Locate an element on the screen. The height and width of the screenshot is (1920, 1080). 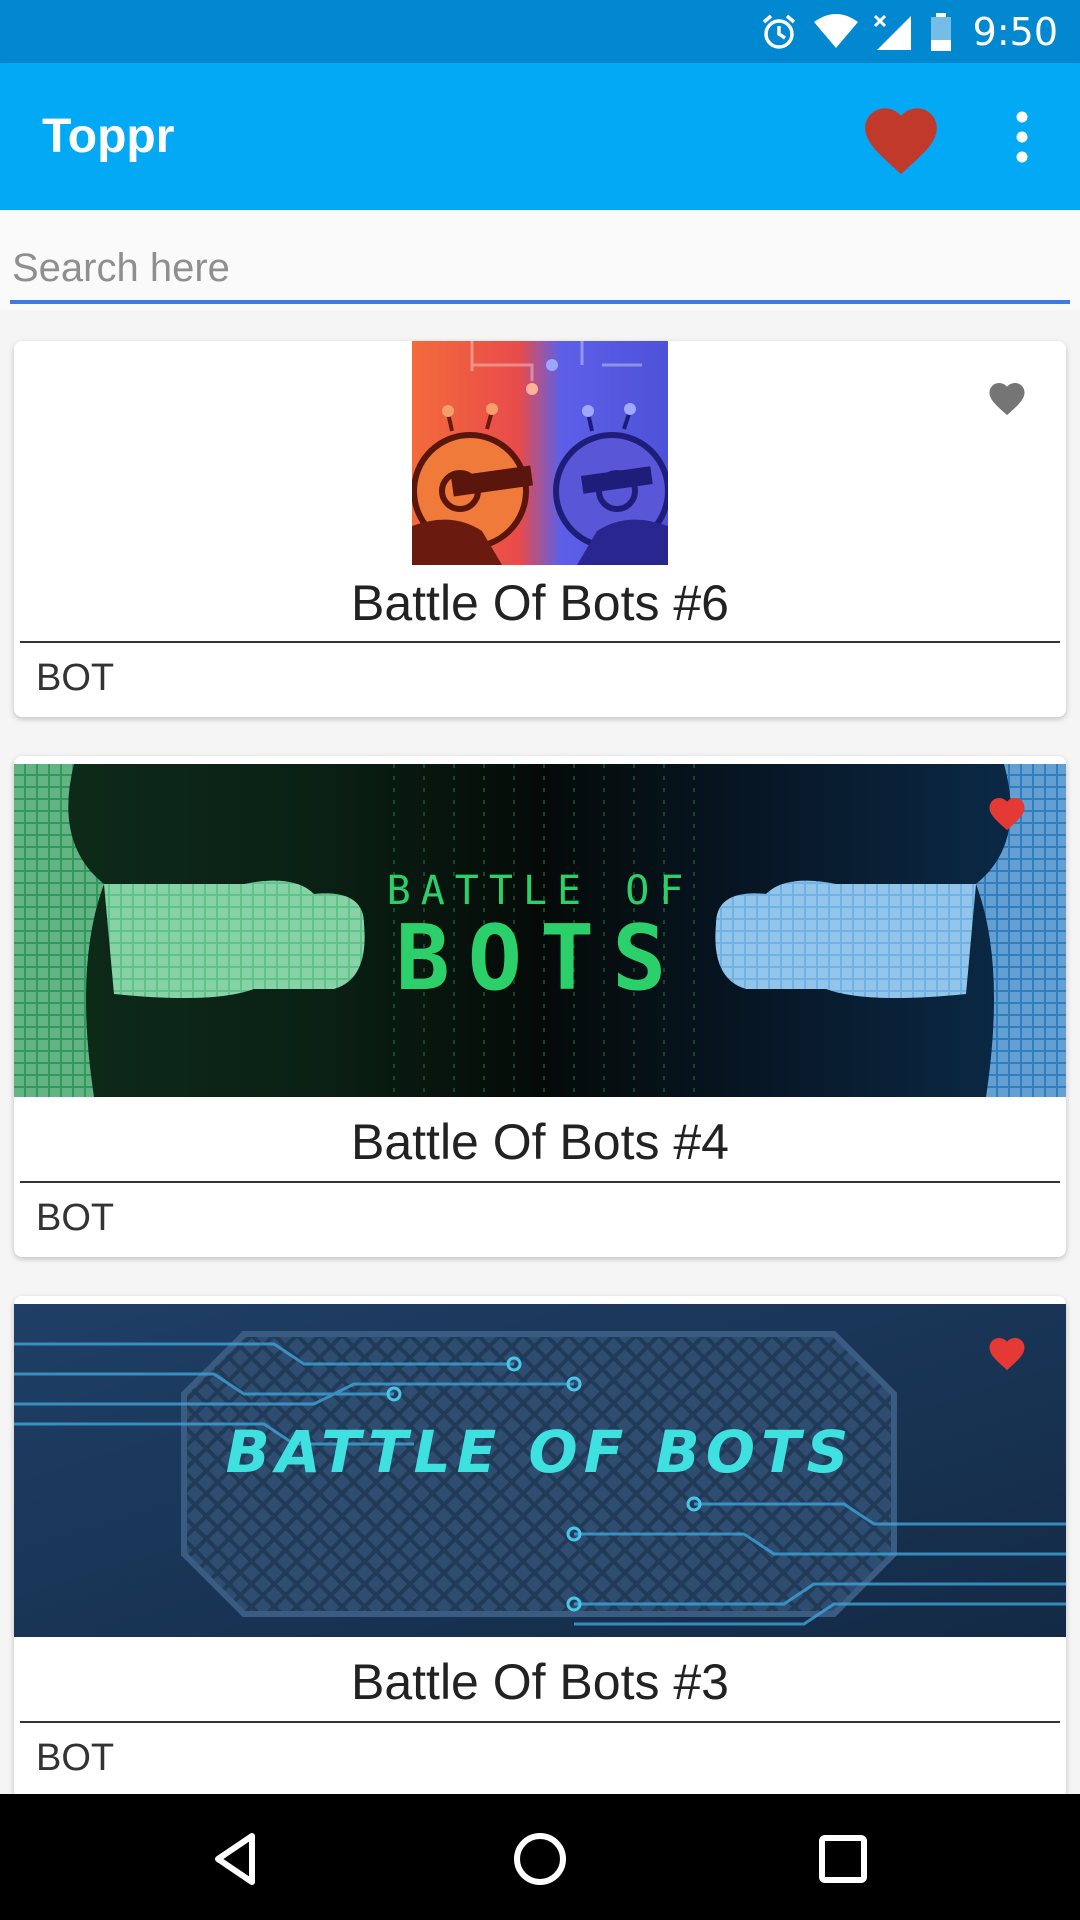
status-bar: 9:50 is located at coordinates (540, 31).